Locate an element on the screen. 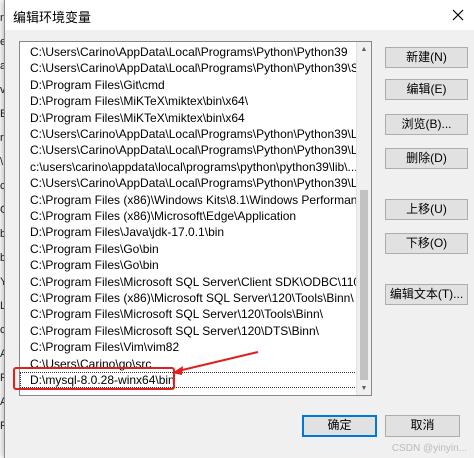 Image resolution: width=474 pixels, height=458 pixels. dialog-title: 编辑环境变量 is located at coordinates (52, 17).